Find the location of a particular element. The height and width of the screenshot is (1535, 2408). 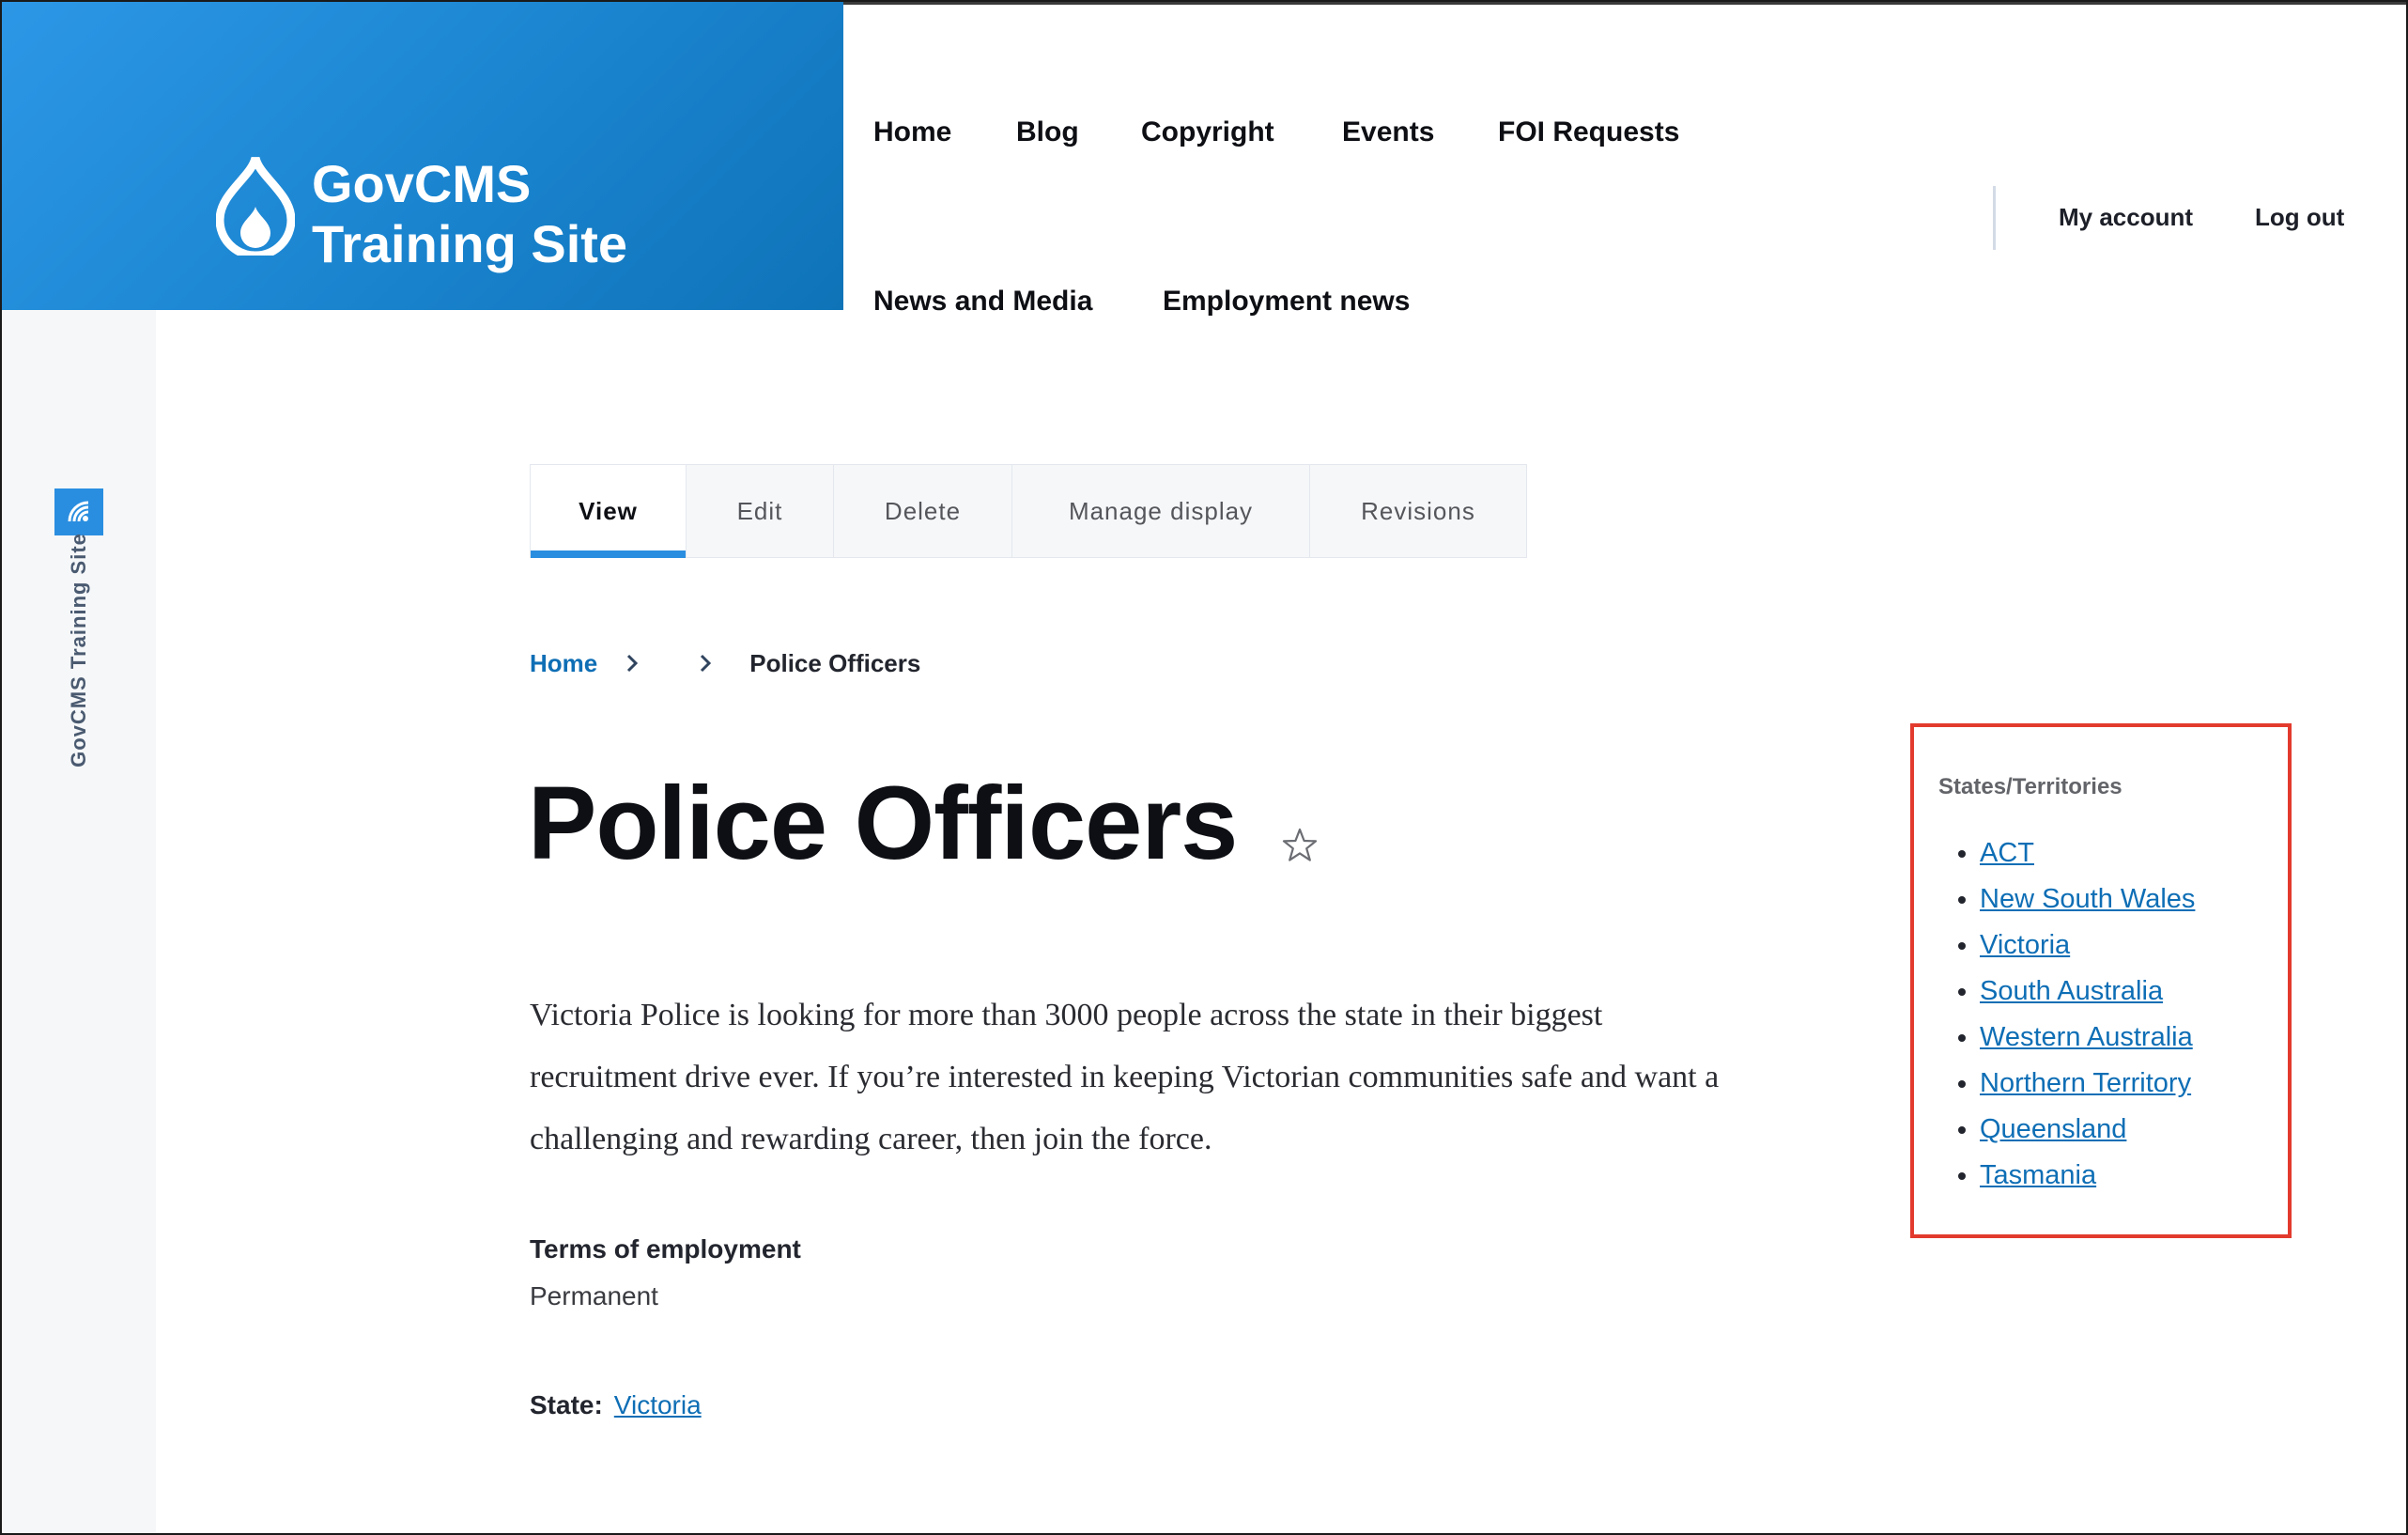

breadcrumb: Home Police Officers is located at coordinates (725, 663).